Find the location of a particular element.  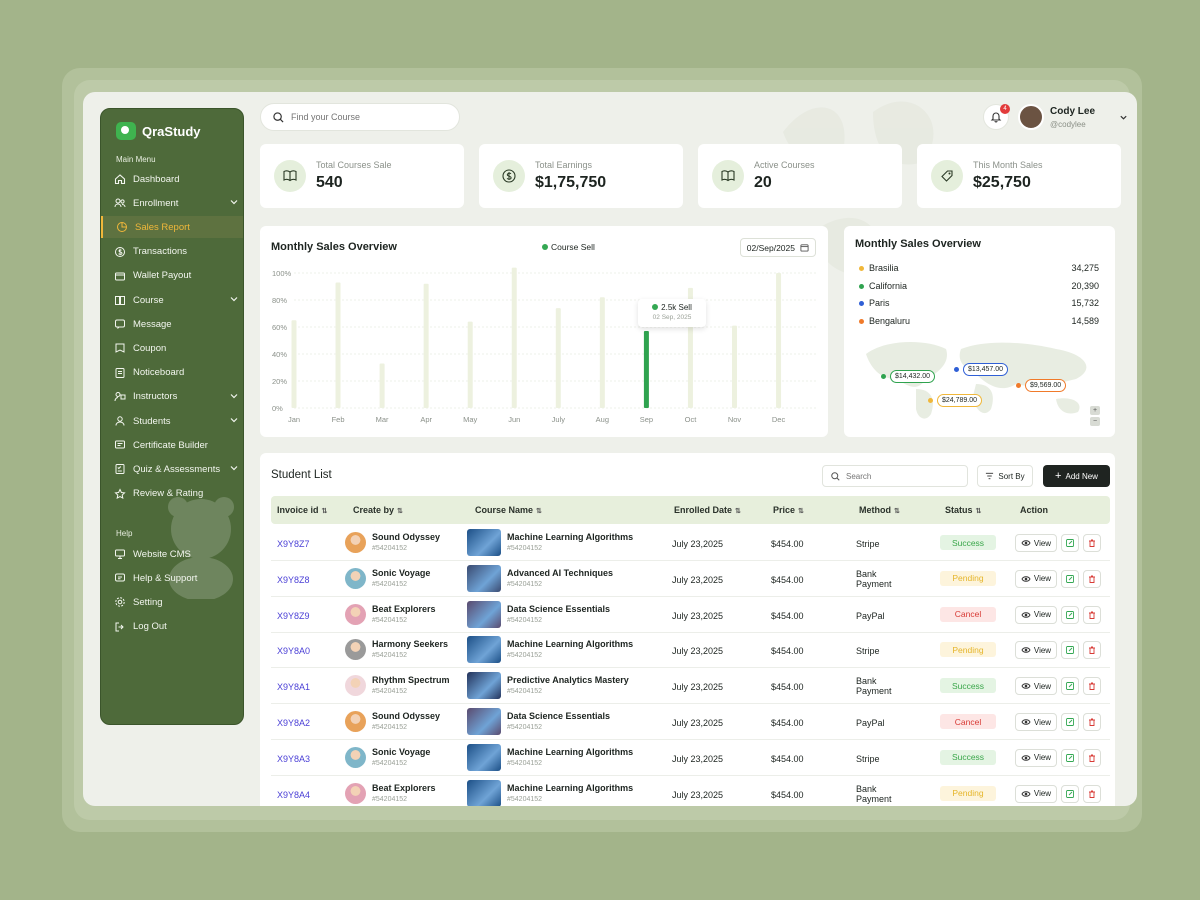

column-header-method: Method ⇅ is located at coordinates (879, 510).